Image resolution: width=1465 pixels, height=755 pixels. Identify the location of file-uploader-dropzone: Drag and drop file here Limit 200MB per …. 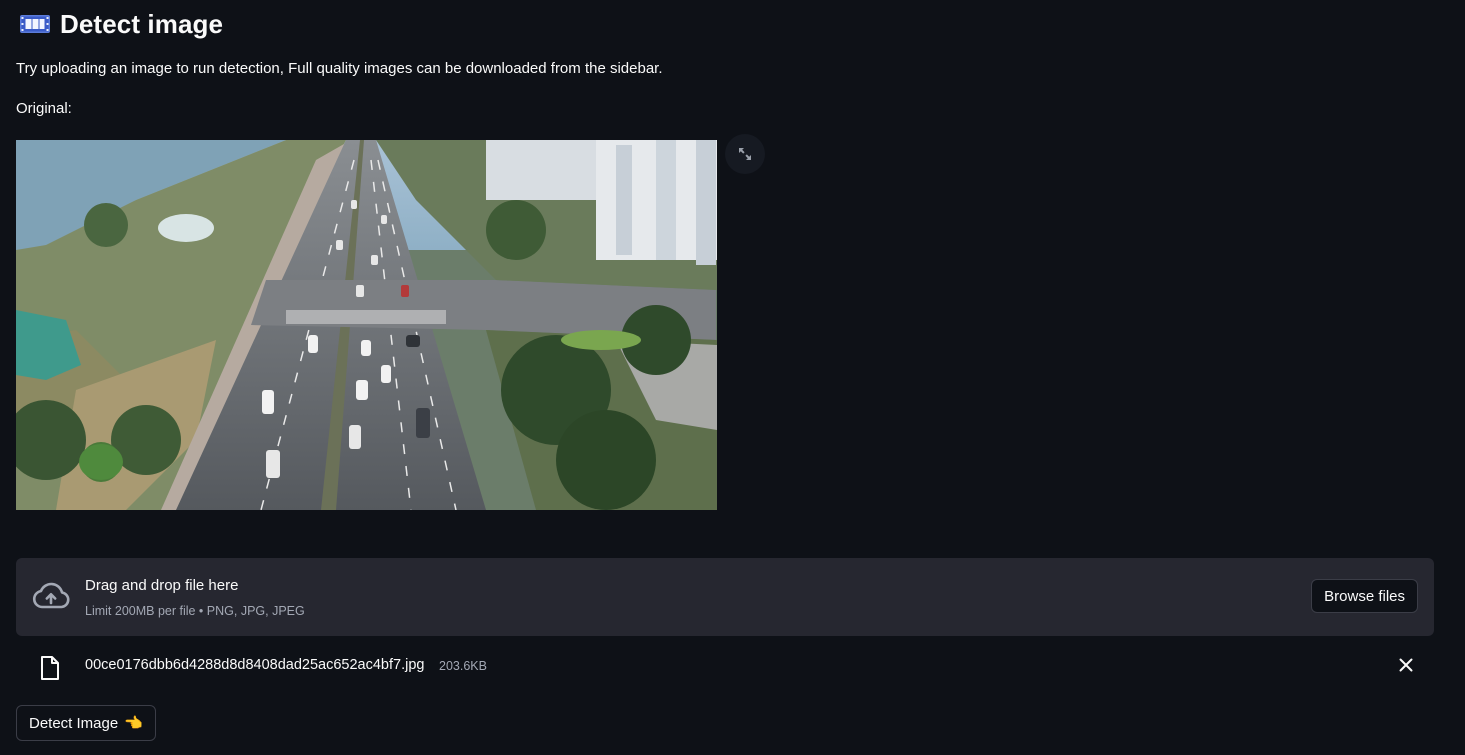
(725, 597).